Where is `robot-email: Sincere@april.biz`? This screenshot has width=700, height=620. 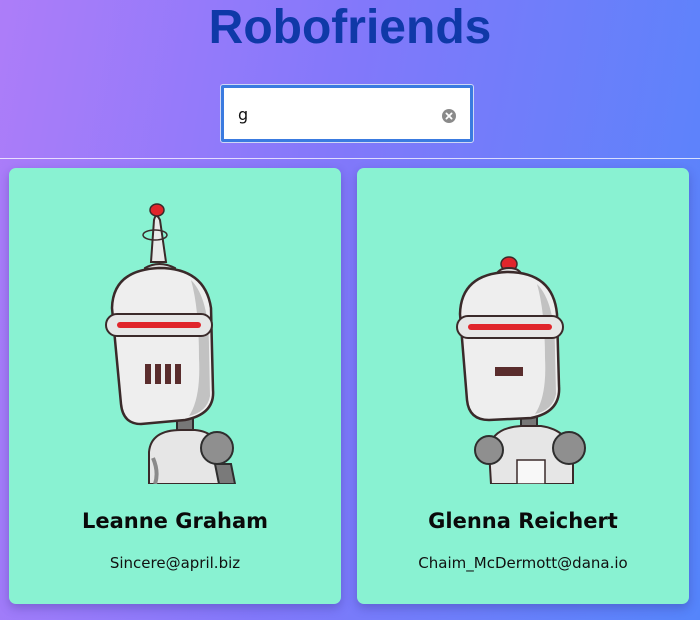 robot-email: Sincere@april.biz is located at coordinates (175, 563).